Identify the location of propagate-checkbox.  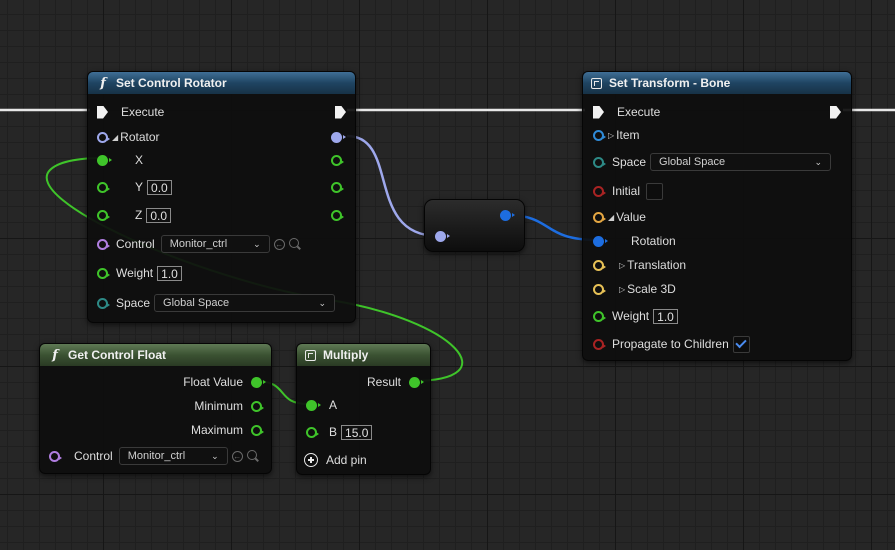
(741, 344).